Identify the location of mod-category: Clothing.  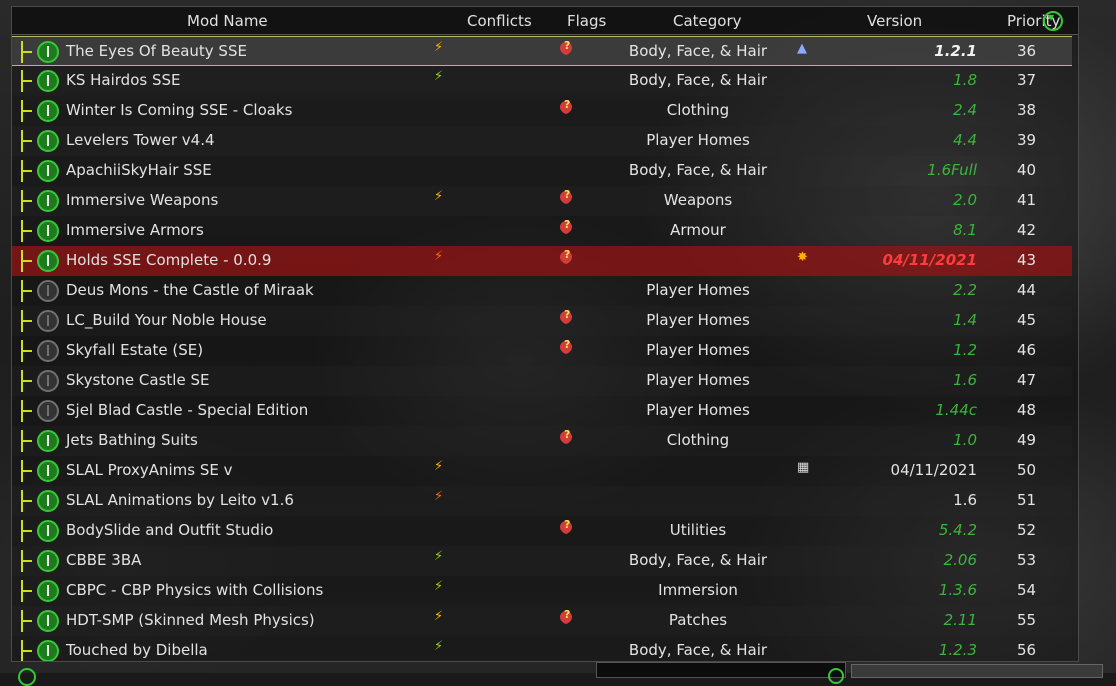
(698, 440).